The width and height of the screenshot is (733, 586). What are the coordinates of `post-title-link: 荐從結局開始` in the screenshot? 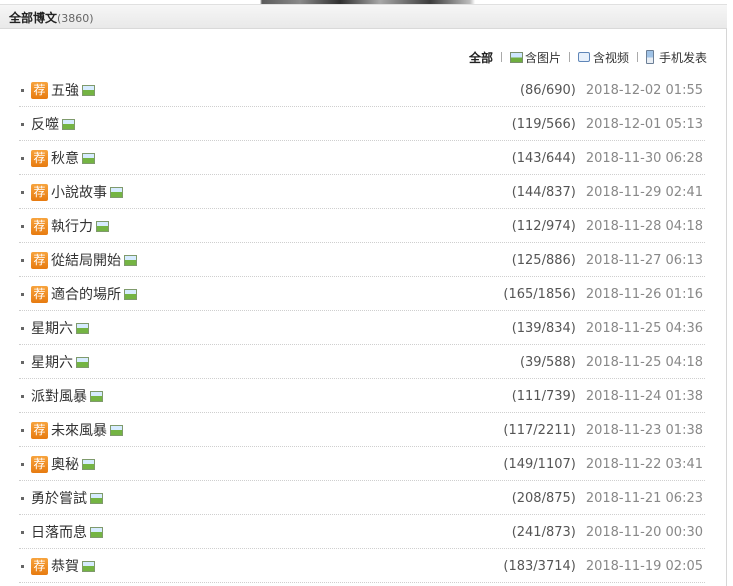 It's located at (84, 260).